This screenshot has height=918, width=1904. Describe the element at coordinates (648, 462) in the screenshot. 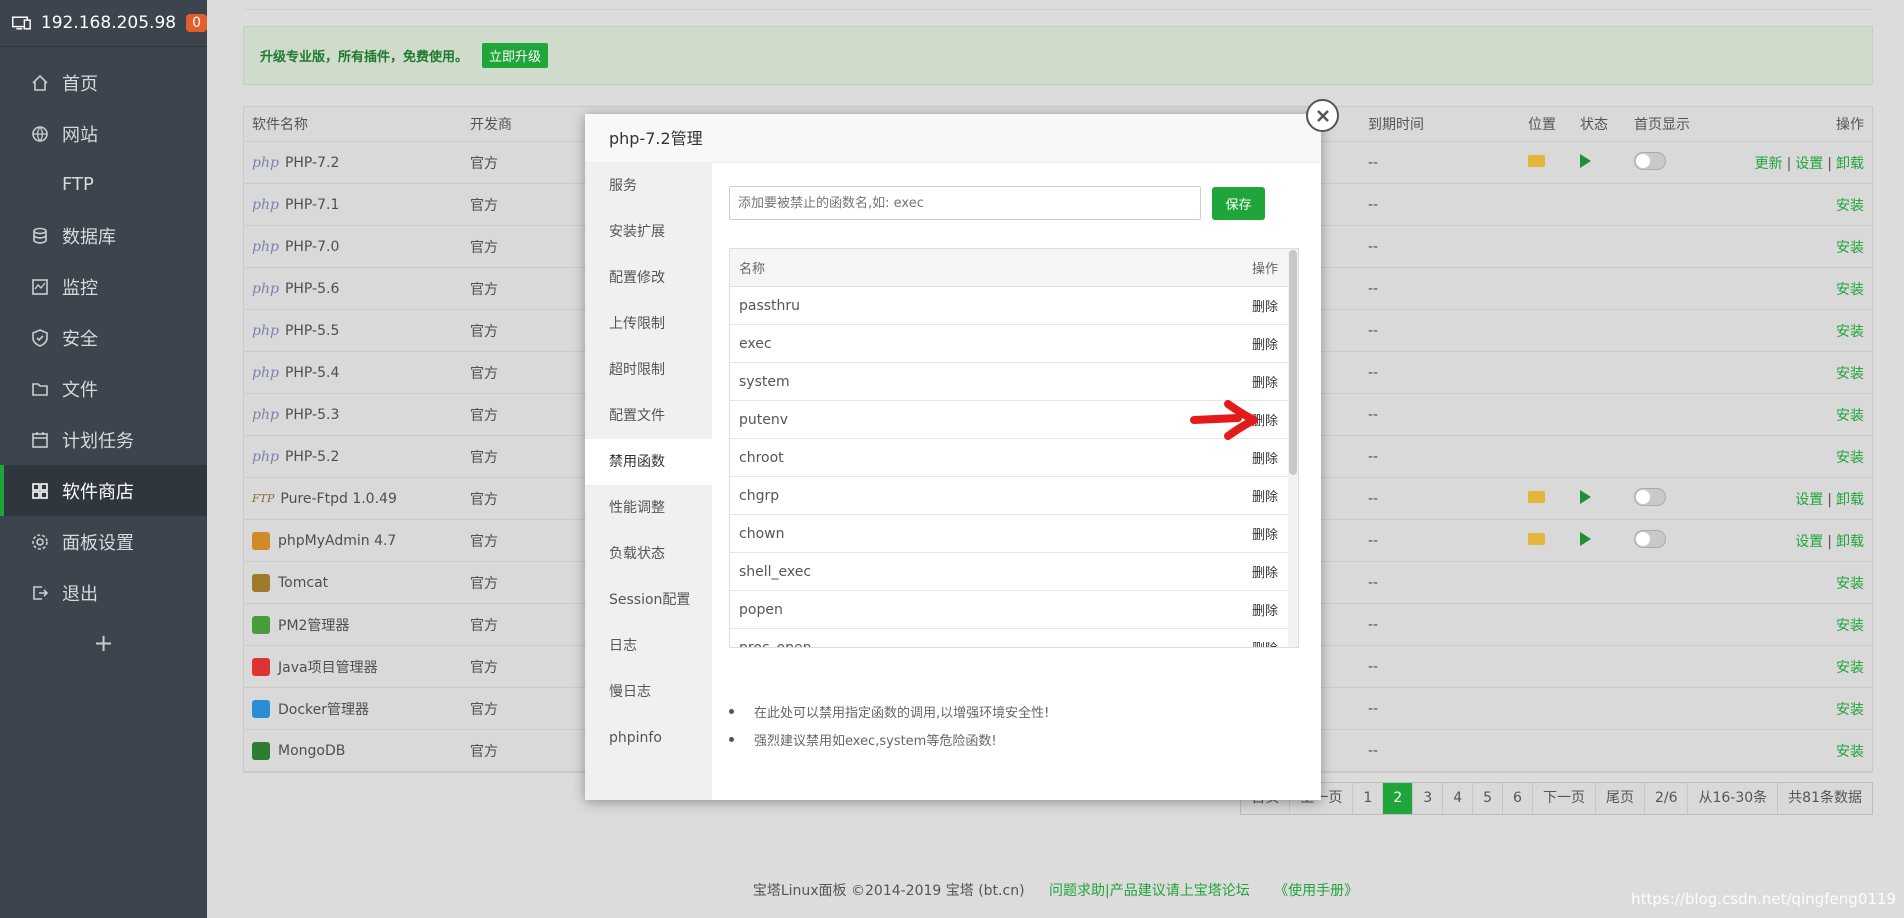

I see `dialog-nav-item: 禁用函数` at that location.